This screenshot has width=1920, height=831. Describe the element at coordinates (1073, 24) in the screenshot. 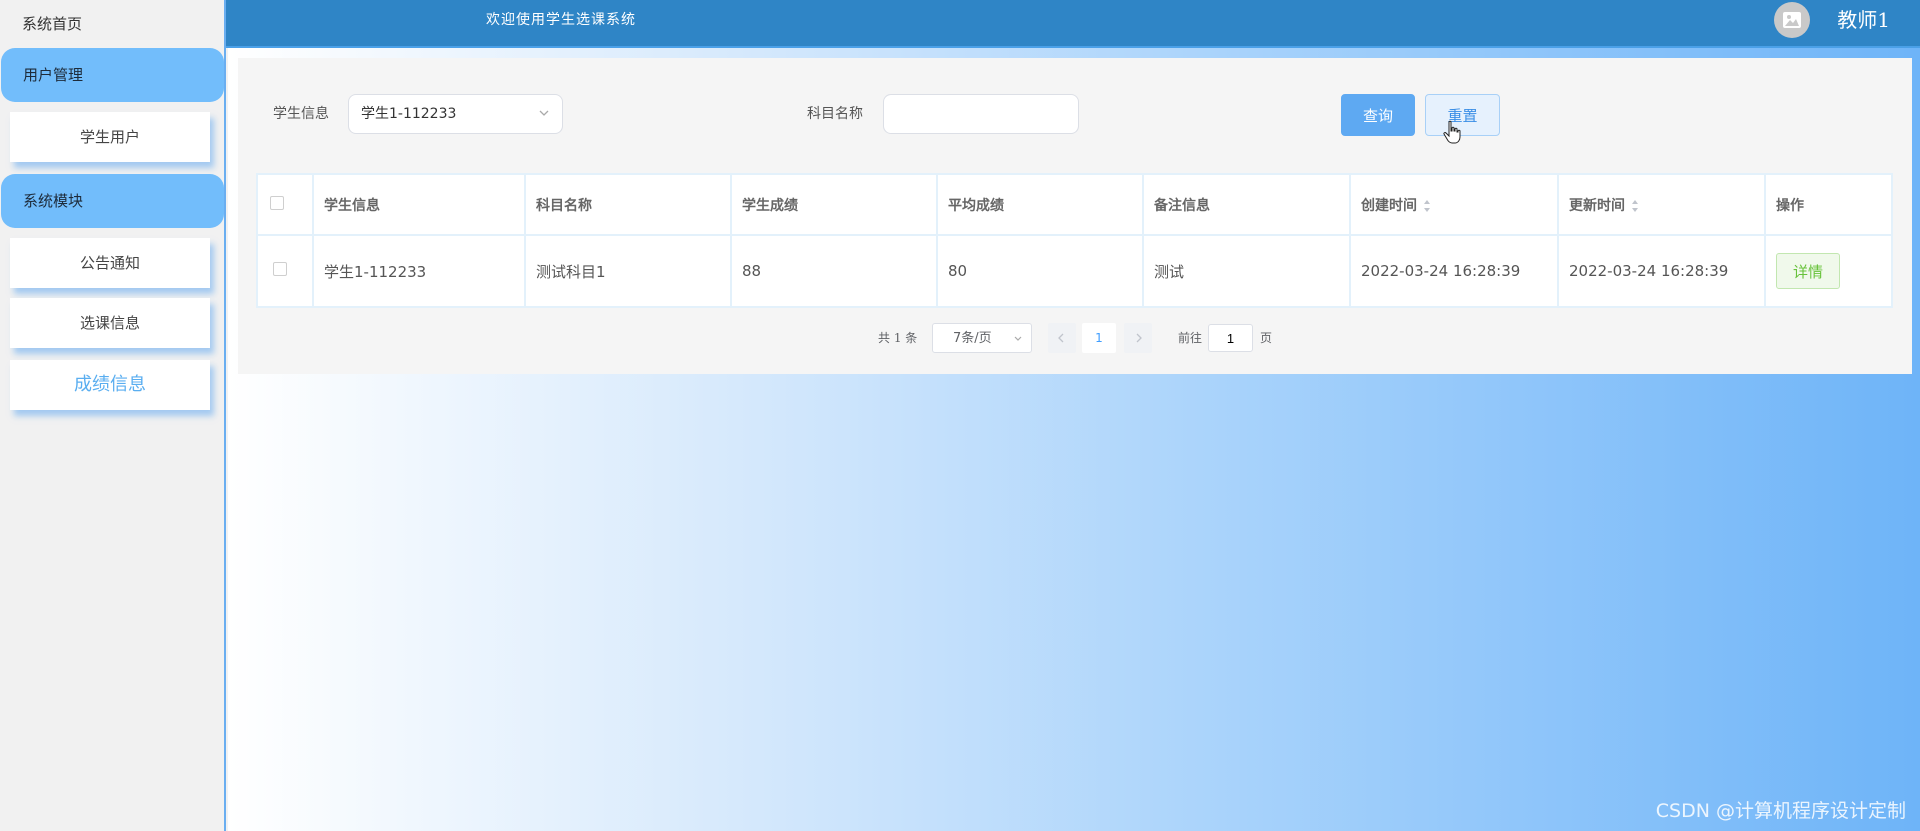

I see `top-header: 欢迎使用学生选课系统 教师1` at that location.